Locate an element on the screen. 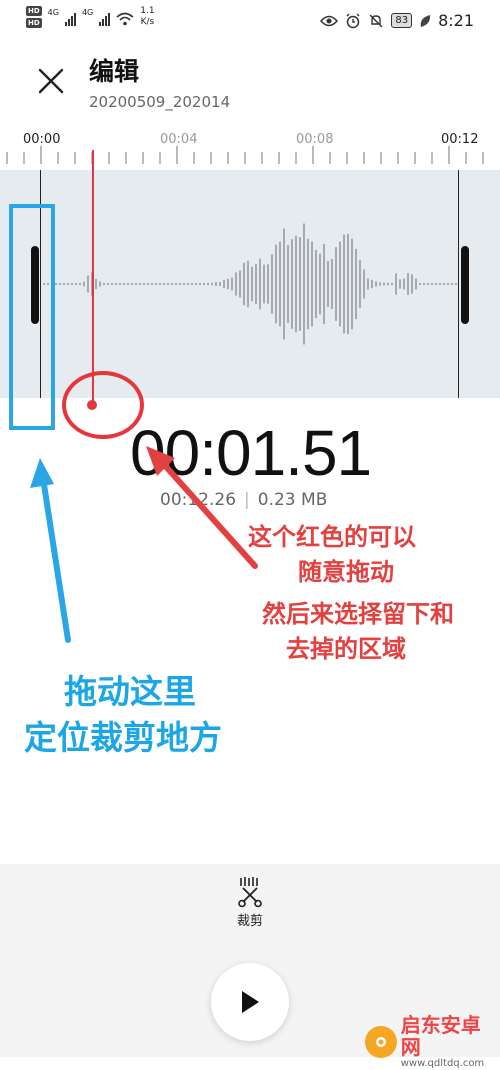  close-button is located at coordinates (51, 81).